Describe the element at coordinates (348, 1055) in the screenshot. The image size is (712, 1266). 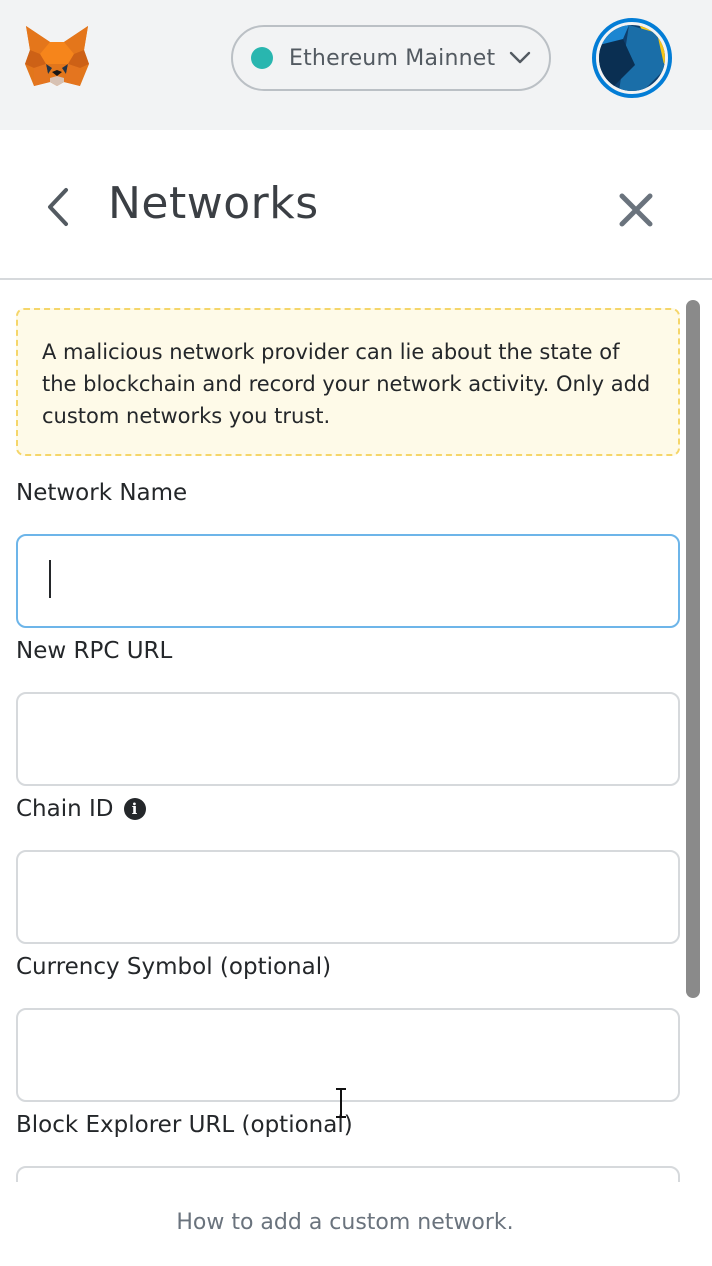
I see `currency-symbol-input` at that location.